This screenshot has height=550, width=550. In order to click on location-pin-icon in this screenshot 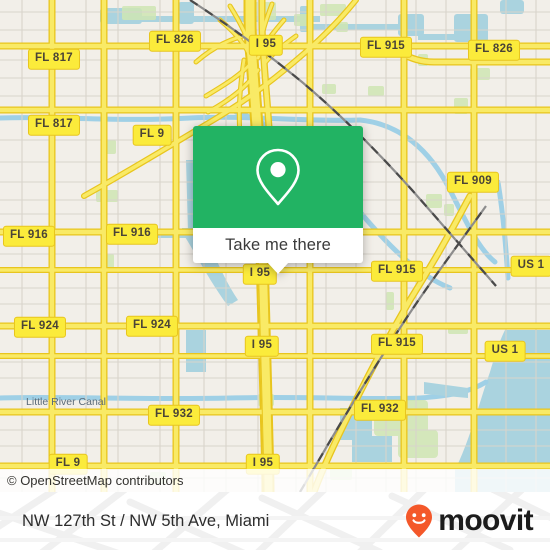, I will do `click(278, 177)`.